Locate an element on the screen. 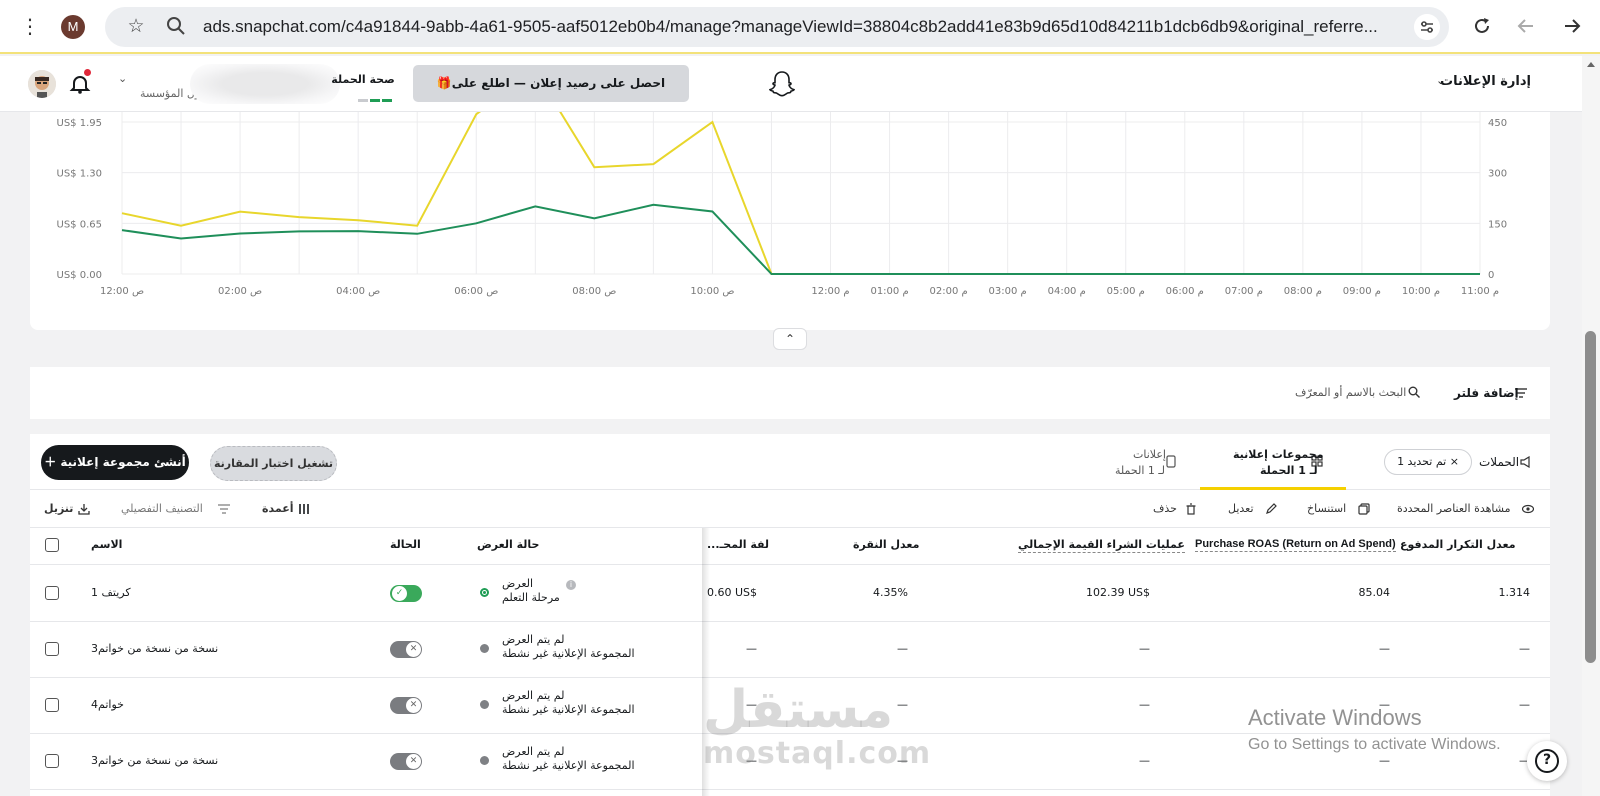 The height and width of the screenshot is (796, 1600). help-button: ? is located at coordinates (1547, 761).